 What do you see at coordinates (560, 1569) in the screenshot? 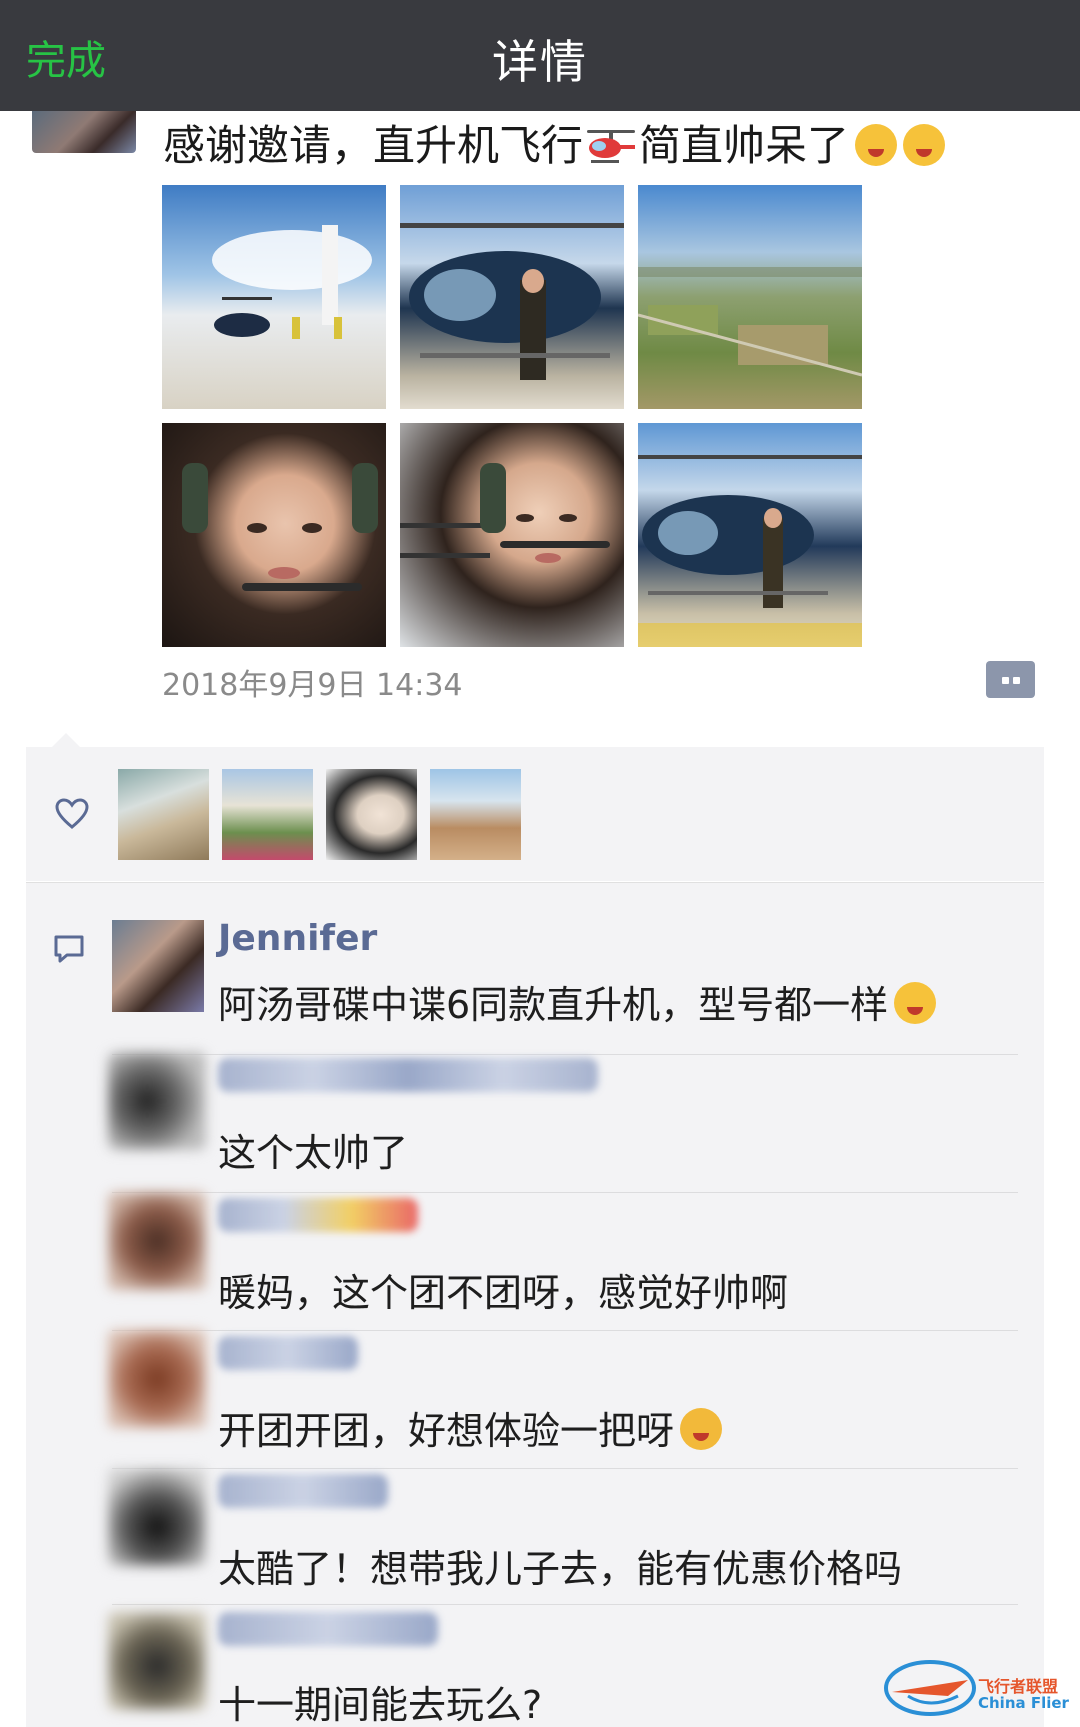
I see `comment-text: 太酷了！想带我儿子去，能有优惠价格吗` at bounding box center [560, 1569].